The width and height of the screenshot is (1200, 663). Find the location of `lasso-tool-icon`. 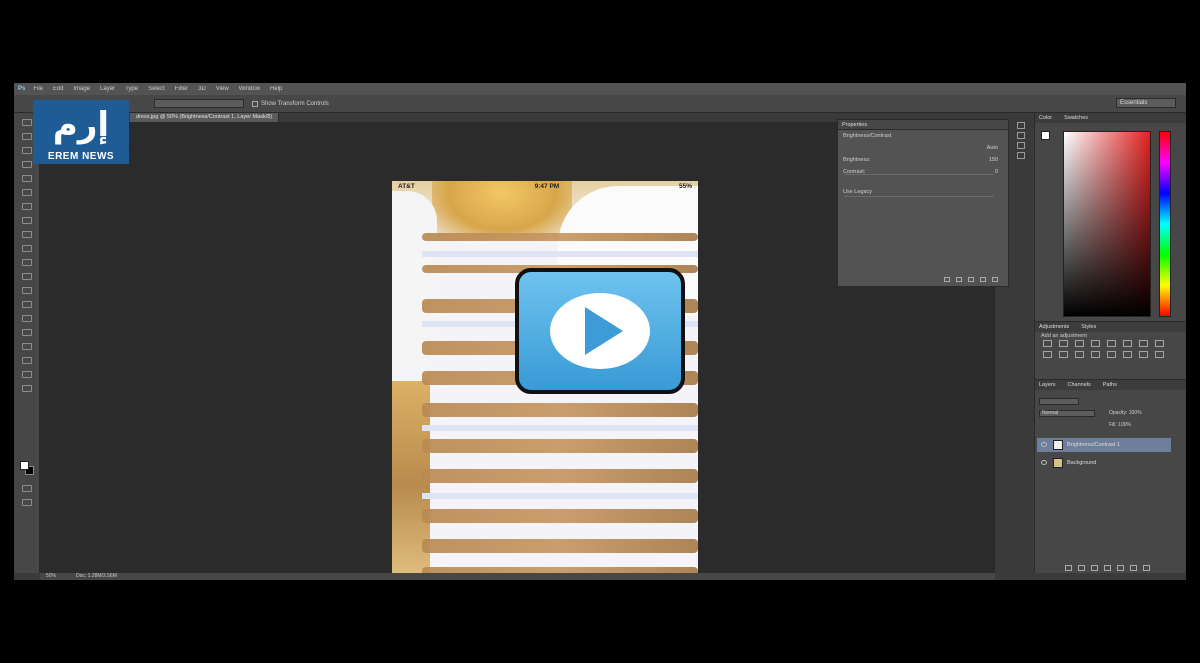

lasso-tool-icon is located at coordinates (27, 150).